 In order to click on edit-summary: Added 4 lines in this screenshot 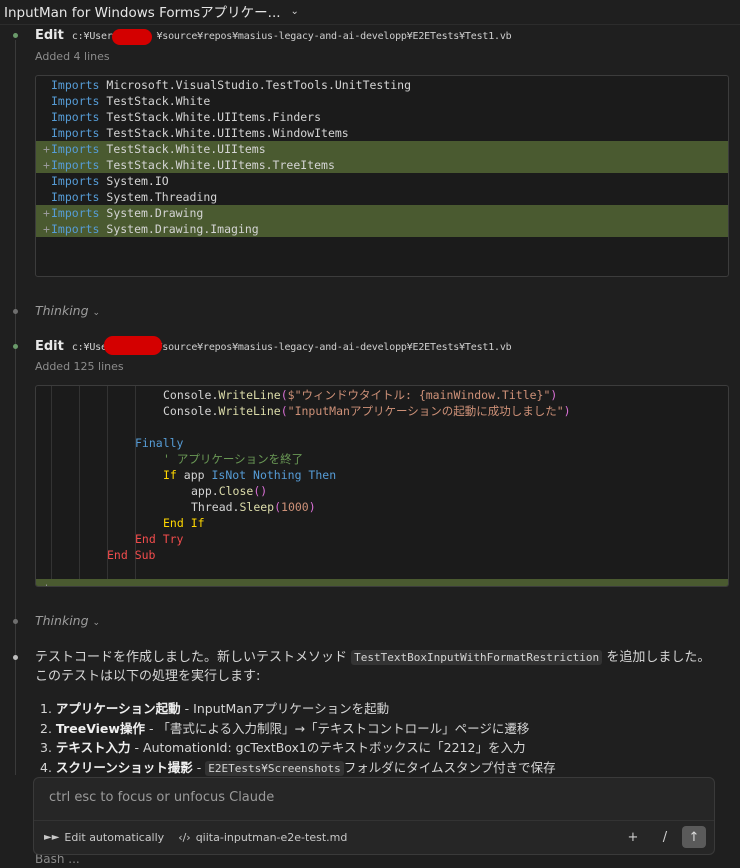, I will do `click(72, 56)`.